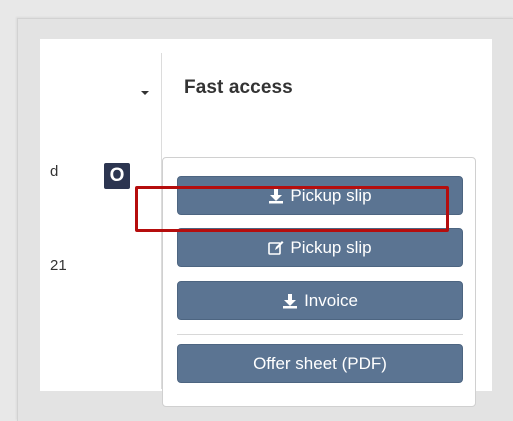 This screenshot has height=421, width=513. What do you see at coordinates (320, 334) in the screenshot?
I see `divider` at bounding box center [320, 334].